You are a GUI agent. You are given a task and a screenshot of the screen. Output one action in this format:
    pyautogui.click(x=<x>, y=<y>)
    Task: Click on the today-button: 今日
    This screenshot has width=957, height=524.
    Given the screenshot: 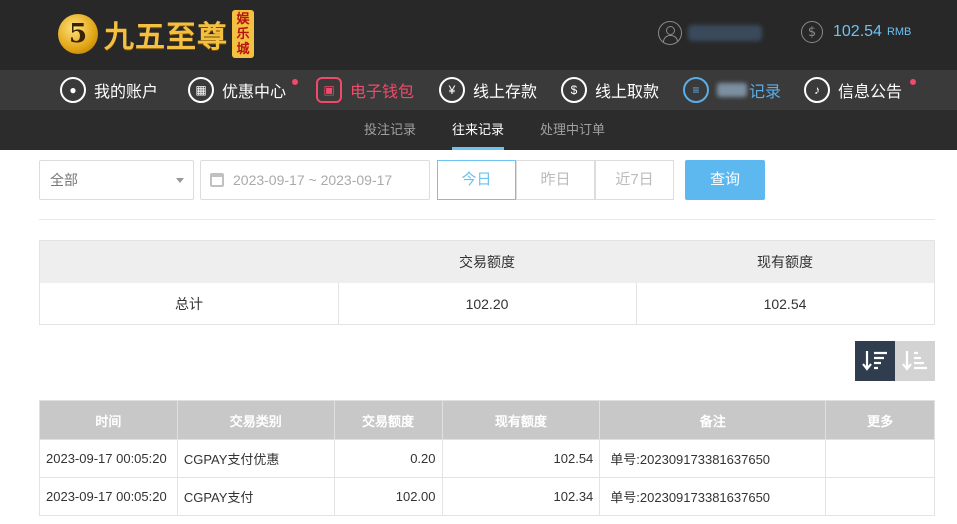 What is the action you would take?
    pyautogui.click(x=476, y=180)
    